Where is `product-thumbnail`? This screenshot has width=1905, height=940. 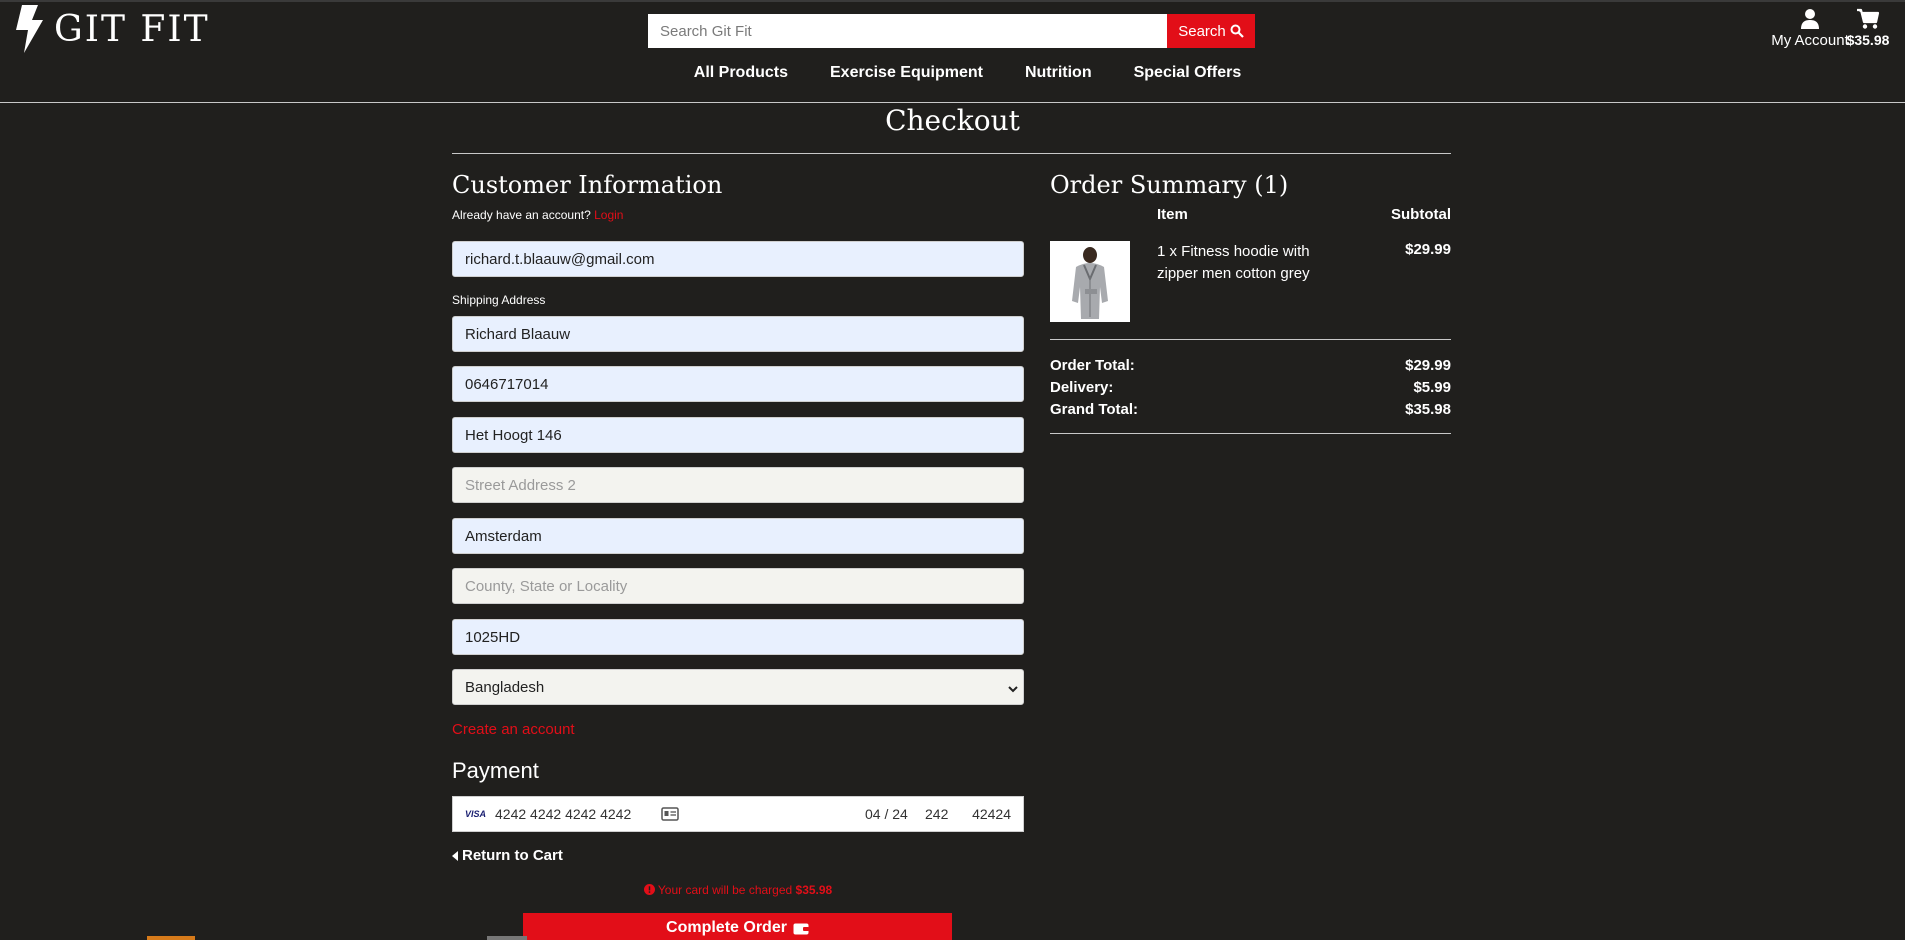 product-thumbnail is located at coordinates (1090, 281).